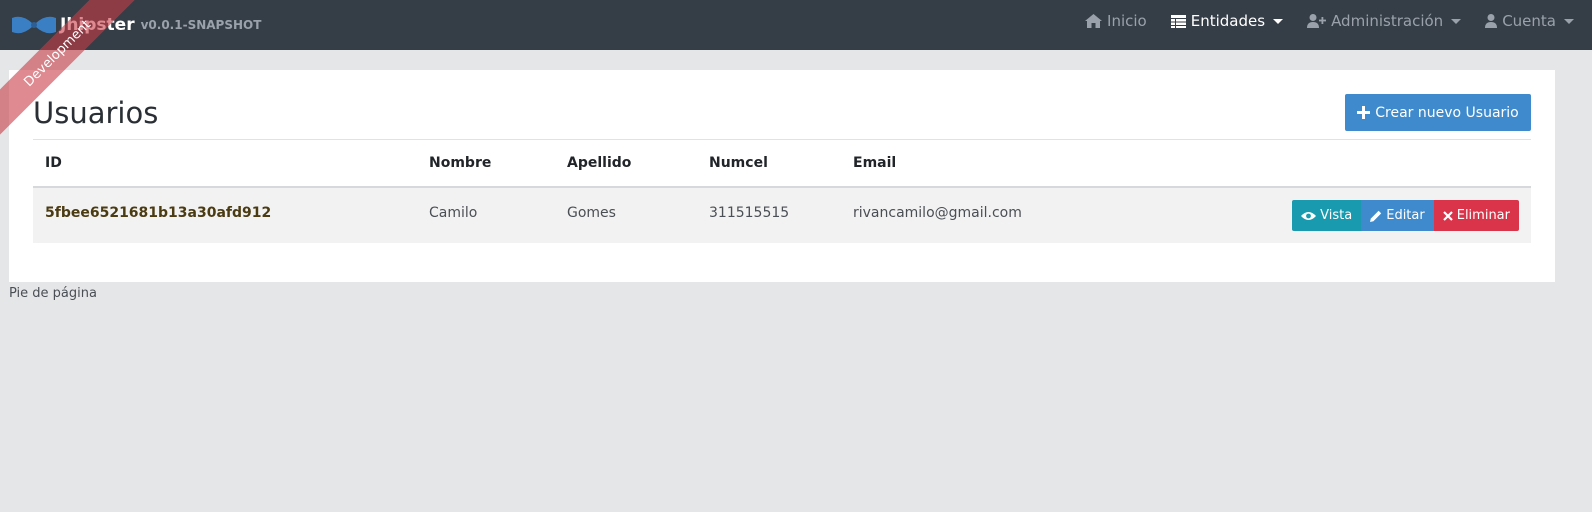 This screenshot has height=512, width=1592. Describe the element at coordinates (96, 113) in the screenshot. I see `page-title: Usuarios` at that location.